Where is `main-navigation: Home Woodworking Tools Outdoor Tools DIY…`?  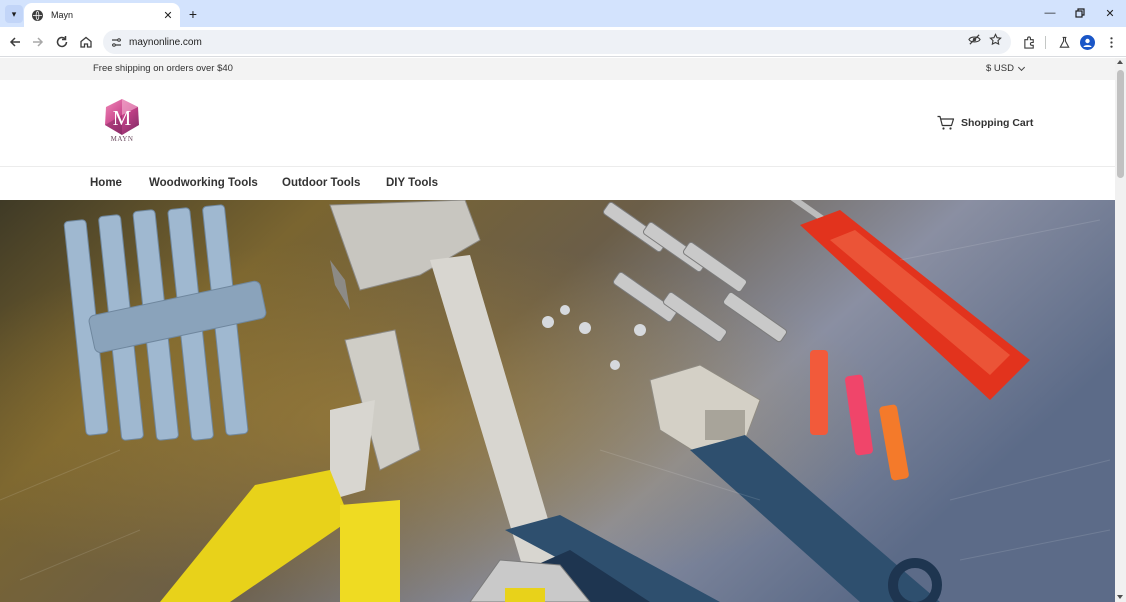 main-navigation: Home Woodworking Tools Outdoor Tools DIY… is located at coordinates (557, 184).